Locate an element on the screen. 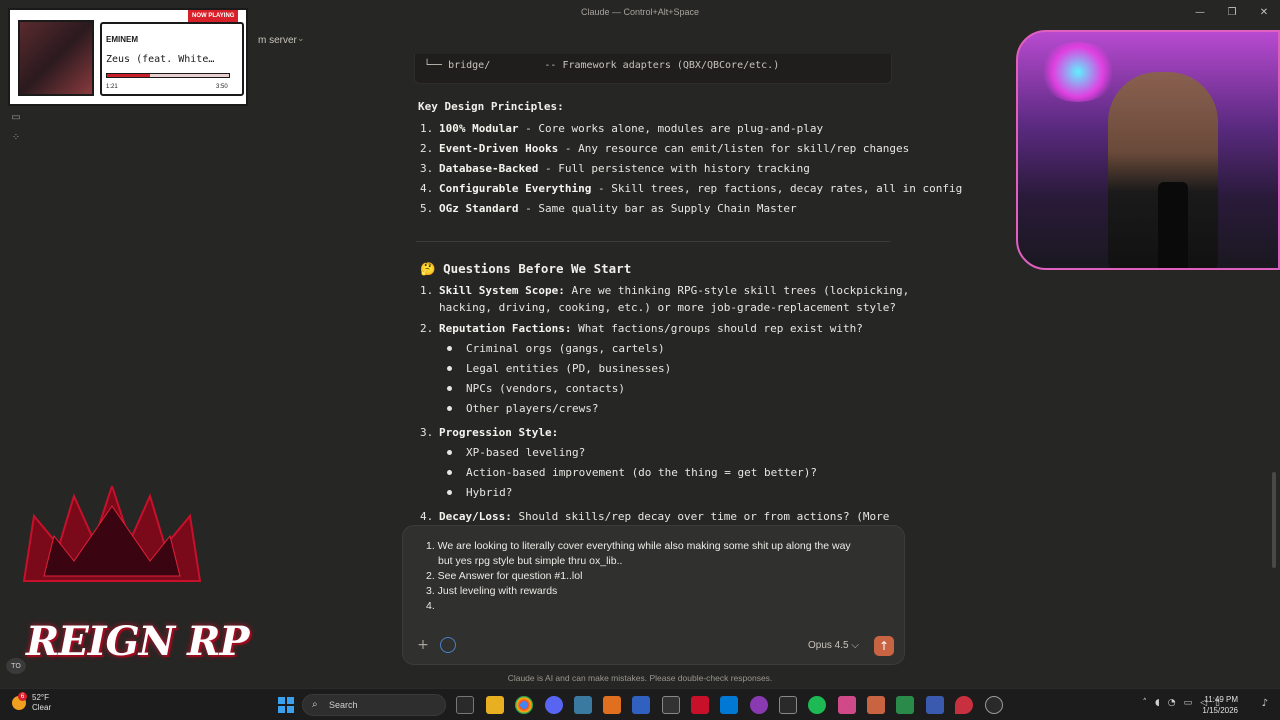 The width and height of the screenshot is (1280, 720). time: 11:49 PM is located at coordinates (1221, 699).